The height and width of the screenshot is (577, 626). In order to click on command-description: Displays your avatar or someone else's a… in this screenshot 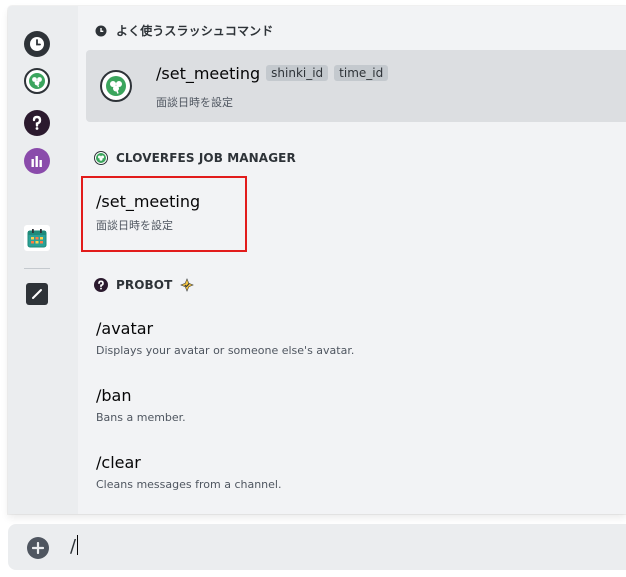, I will do `click(225, 350)`.